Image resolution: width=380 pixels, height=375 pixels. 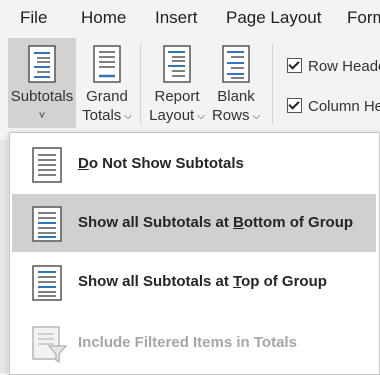 What do you see at coordinates (107, 96) in the screenshot?
I see `grand-totals-label-1: Grand` at bounding box center [107, 96].